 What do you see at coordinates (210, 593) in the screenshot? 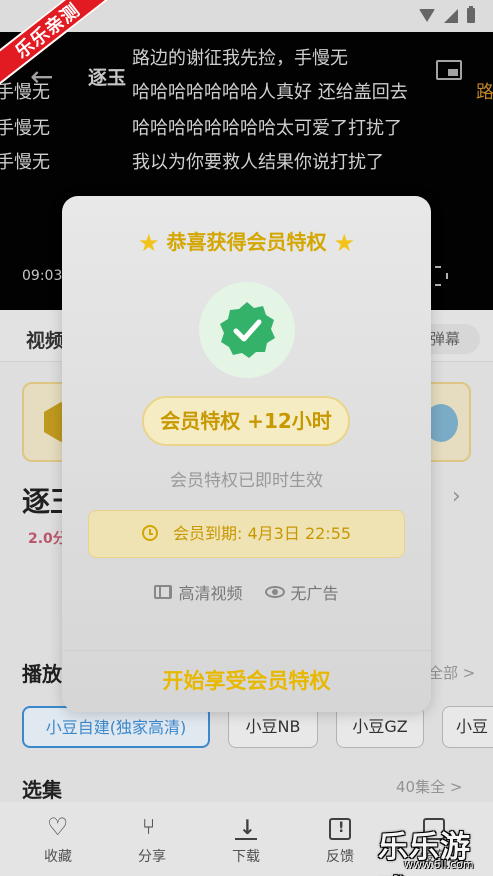
I see `feature-hd-label: 高清视频` at bounding box center [210, 593].